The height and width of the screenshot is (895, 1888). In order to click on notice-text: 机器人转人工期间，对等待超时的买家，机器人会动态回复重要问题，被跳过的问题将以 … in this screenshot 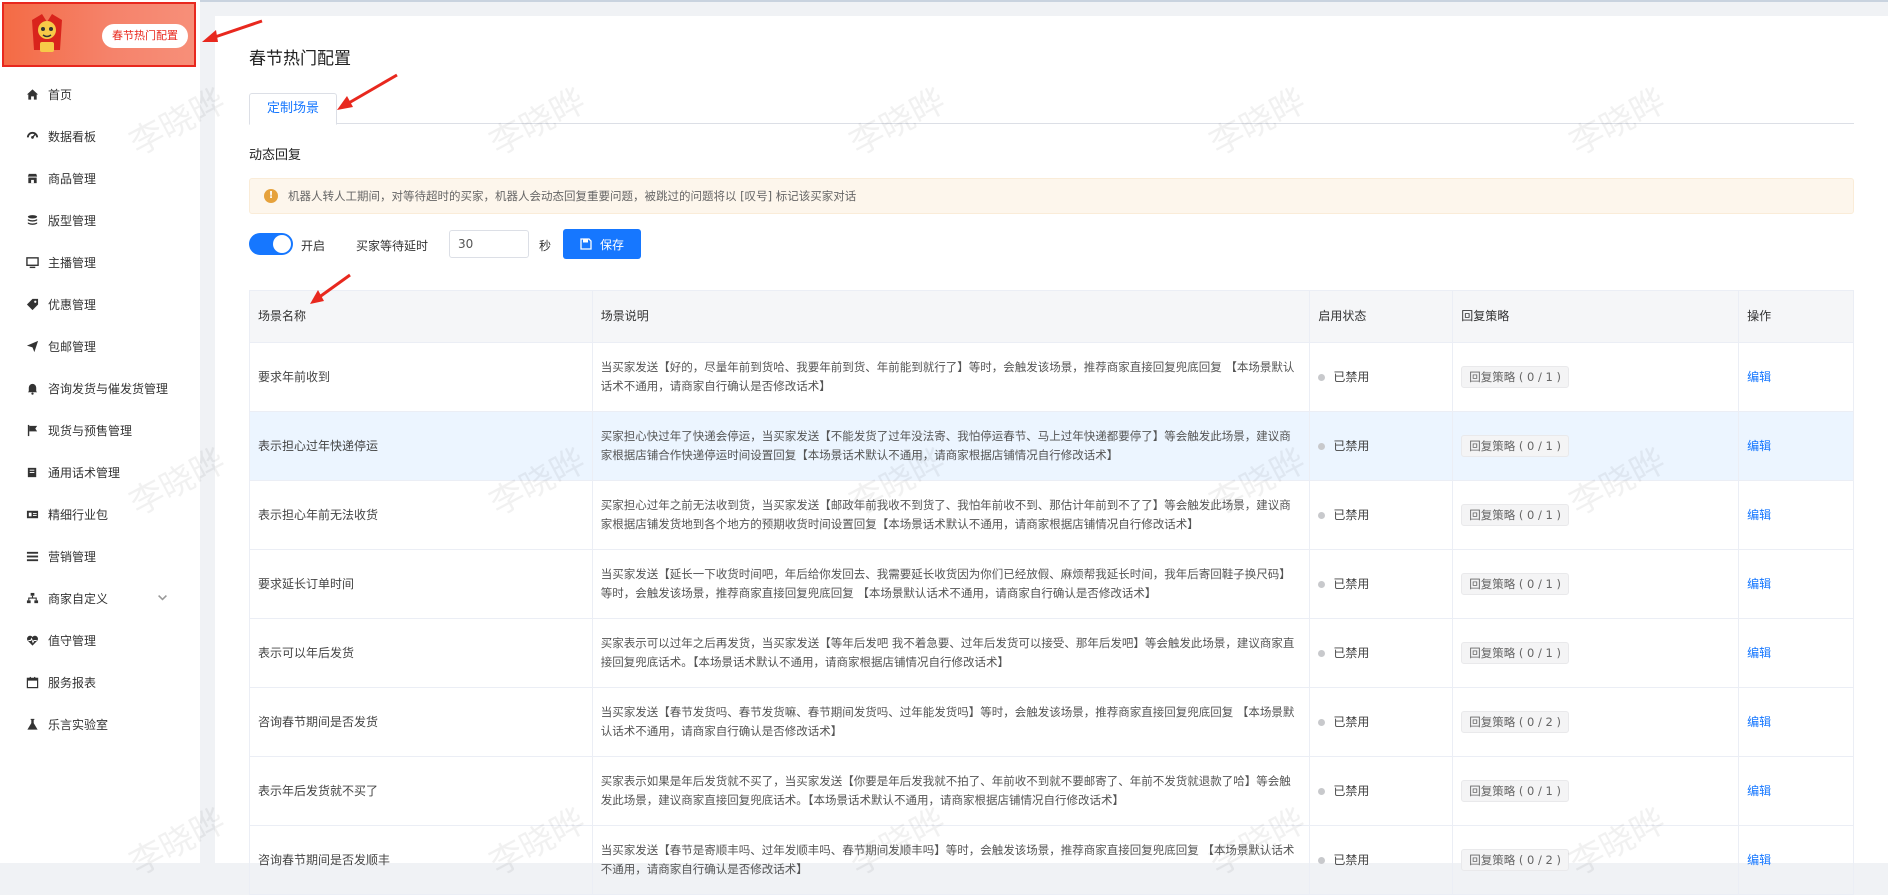, I will do `click(572, 196)`.